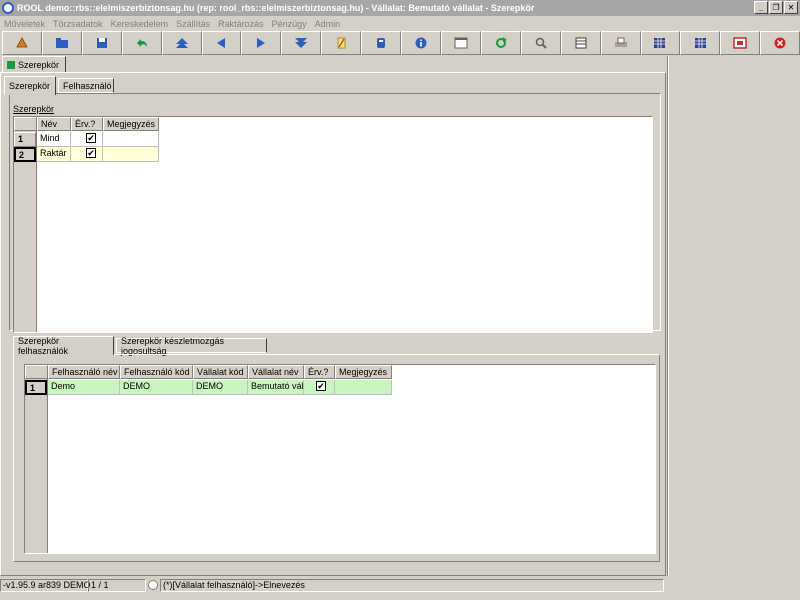  I want to click on next-record-button, so click(261, 43).